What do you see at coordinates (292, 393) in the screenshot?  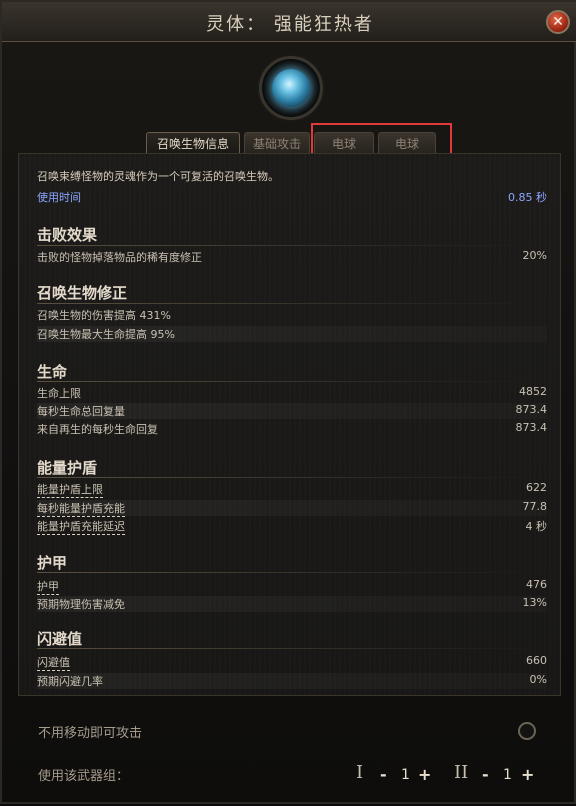 I see `stat-row: 生命上限 4852` at bounding box center [292, 393].